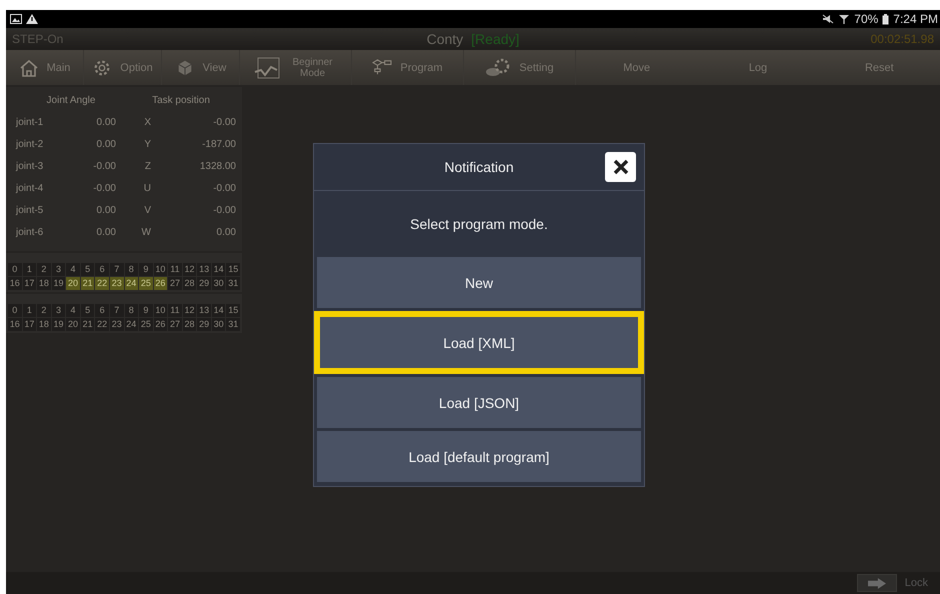 The width and height of the screenshot is (940, 594). What do you see at coordinates (189, 324) in the screenshot?
I see `io-cell: 28` at bounding box center [189, 324].